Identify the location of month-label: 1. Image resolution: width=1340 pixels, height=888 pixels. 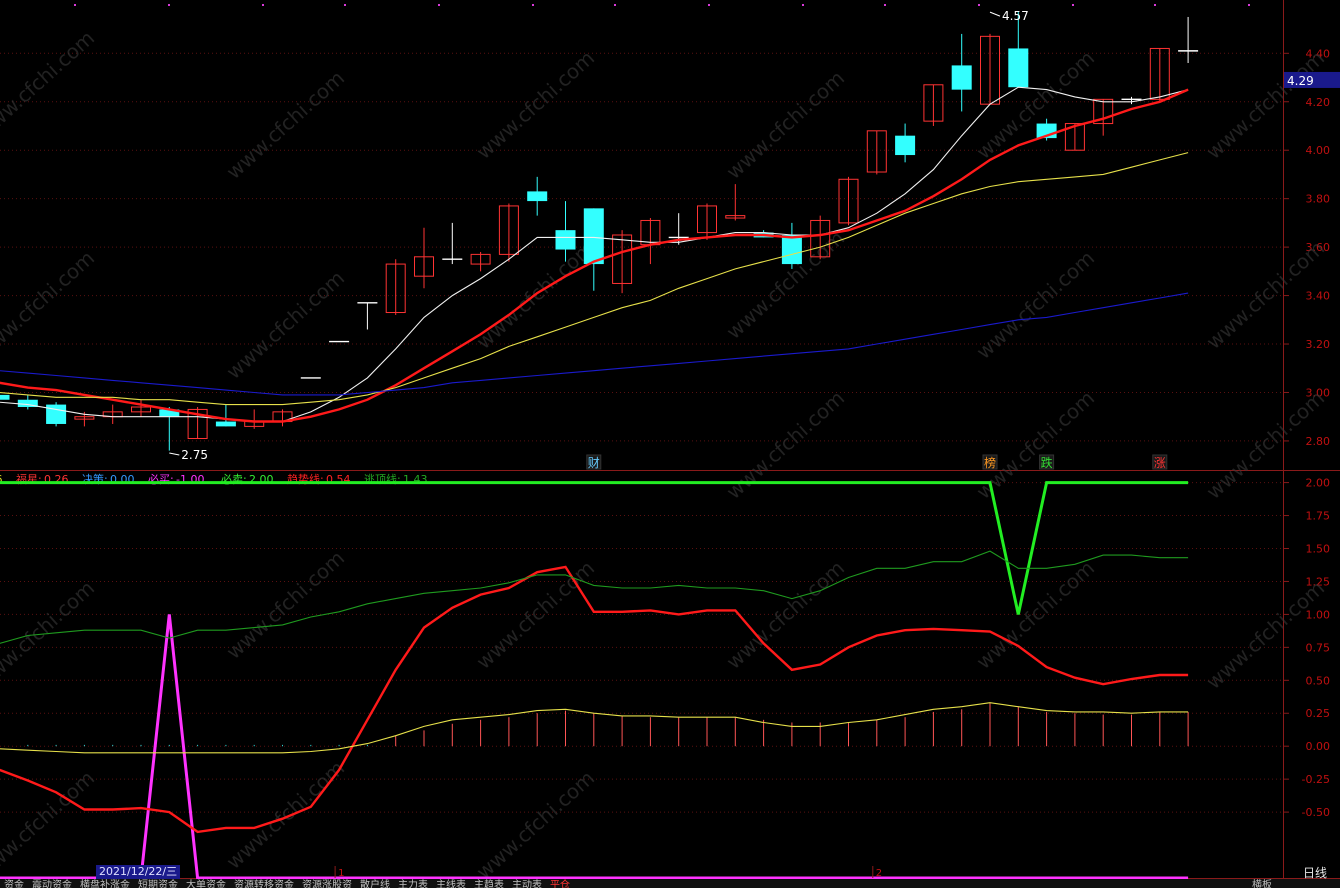
(341, 873).